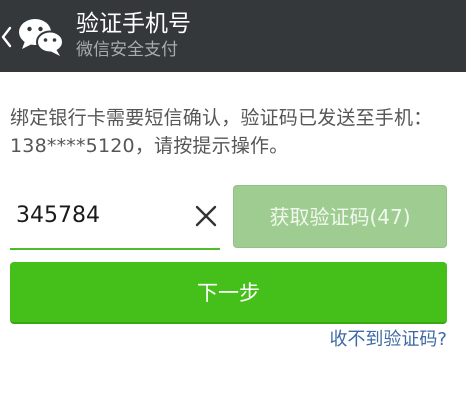 The width and height of the screenshot is (466, 395). What do you see at coordinates (133, 24) in the screenshot?
I see `page-title: 验证手机号` at bounding box center [133, 24].